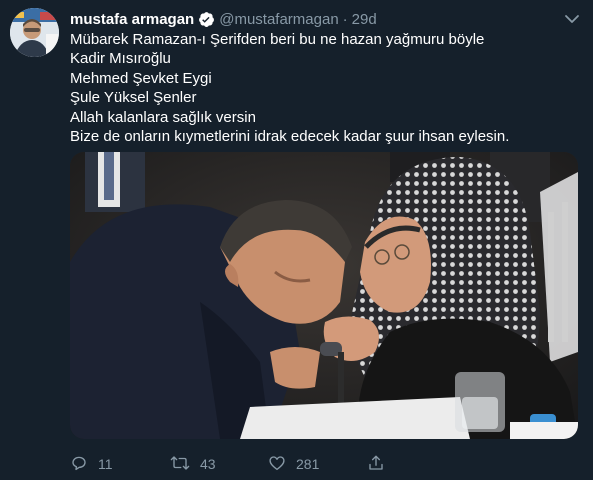 This screenshot has width=593, height=480. I want to click on reply-button: 11, so click(91, 464).